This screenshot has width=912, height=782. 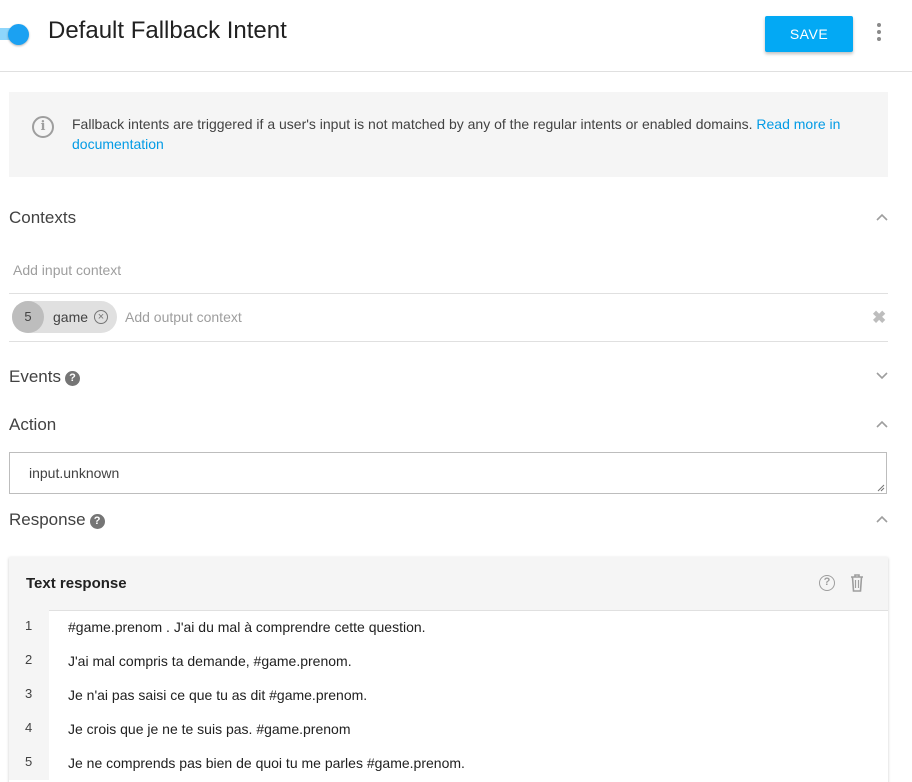 I want to click on text-response-header: Text response ?, so click(x=448, y=584).